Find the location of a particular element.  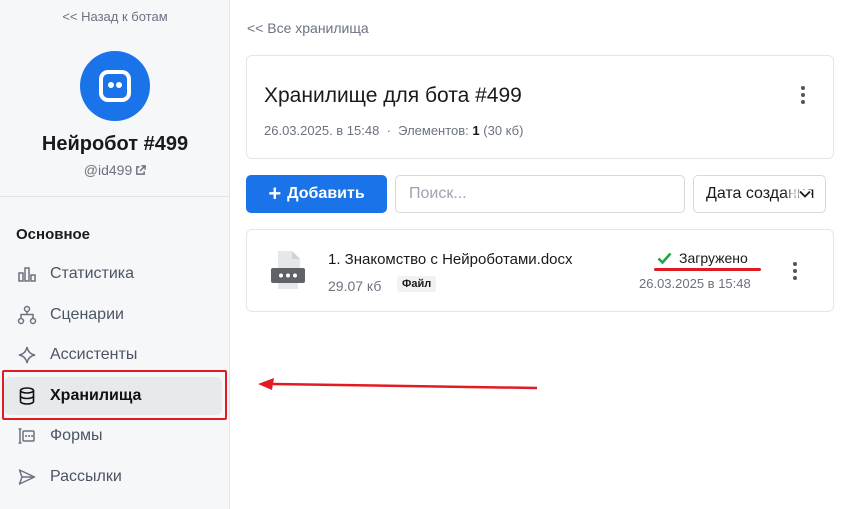

sidebar-item-scenarios: Сценарии is located at coordinates (113, 315).